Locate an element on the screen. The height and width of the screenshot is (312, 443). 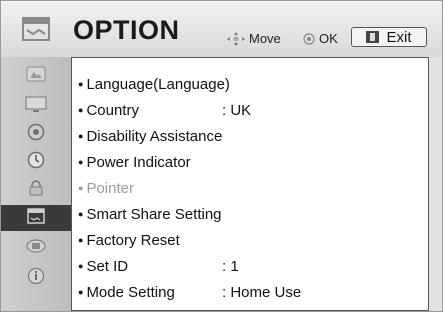
page-title: OPTION is located at coordinates (126, 30).